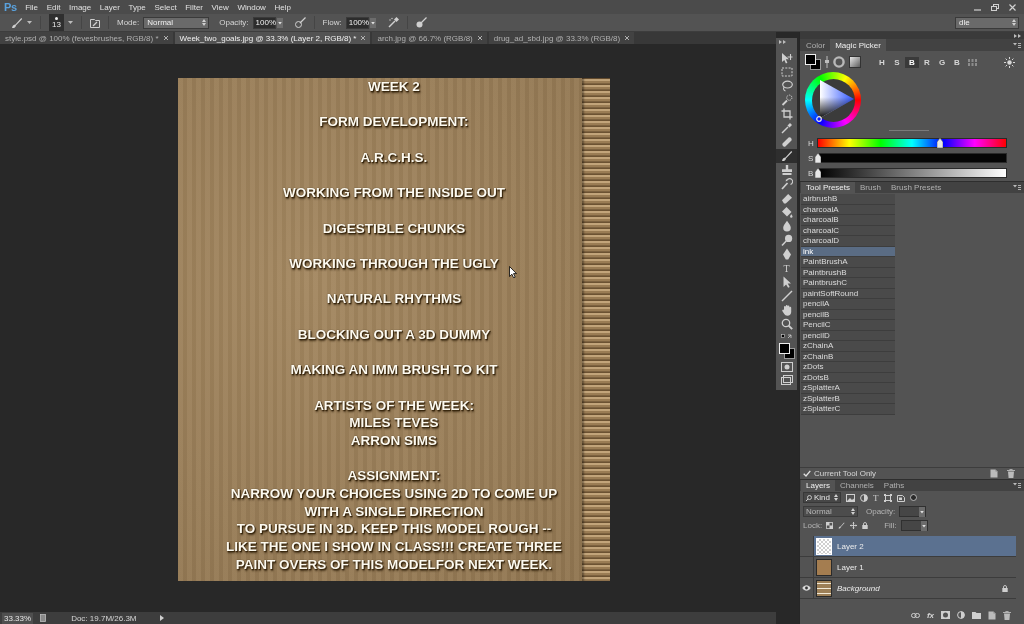 This screenshot has height=624, width=1024. What do you see at coordinates (894, 485) in the screenshot?
I see `panel-tab: Paths` at bounding box center [894, 485].